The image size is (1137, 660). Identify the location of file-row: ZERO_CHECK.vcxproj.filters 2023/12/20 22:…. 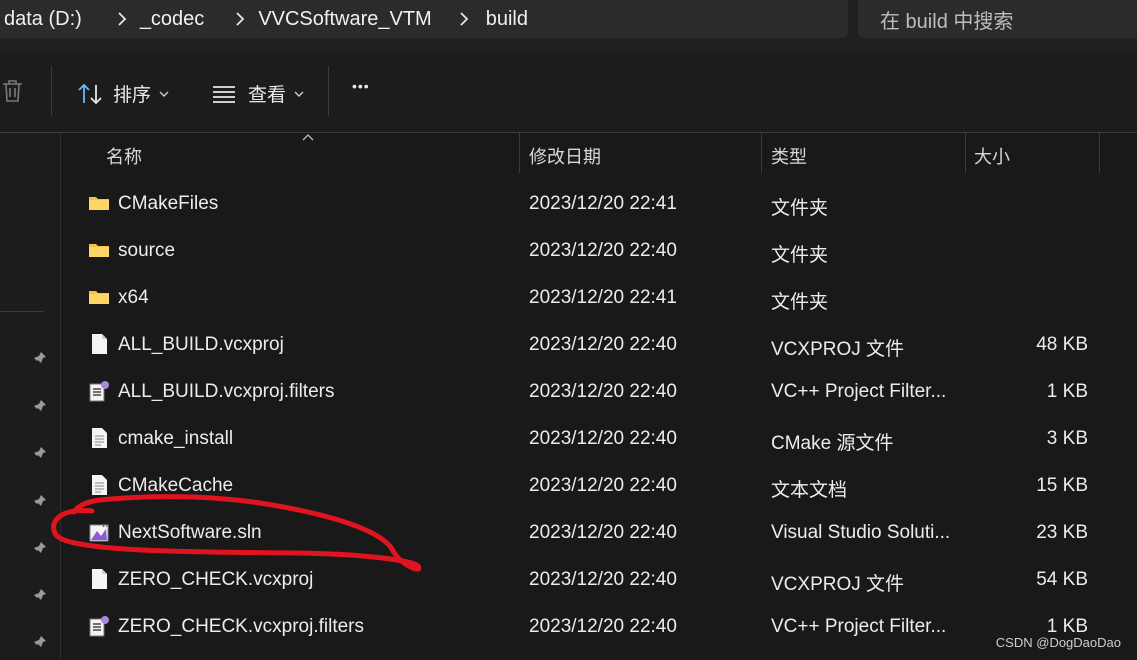
(599, 626).